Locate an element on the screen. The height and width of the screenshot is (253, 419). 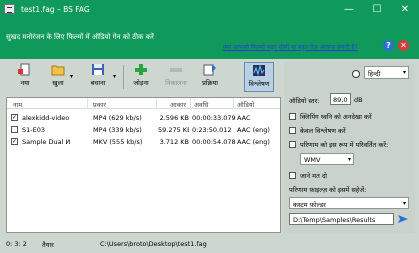
cell-duration: 00:00:54.078 is located at coordinates (214, 142).